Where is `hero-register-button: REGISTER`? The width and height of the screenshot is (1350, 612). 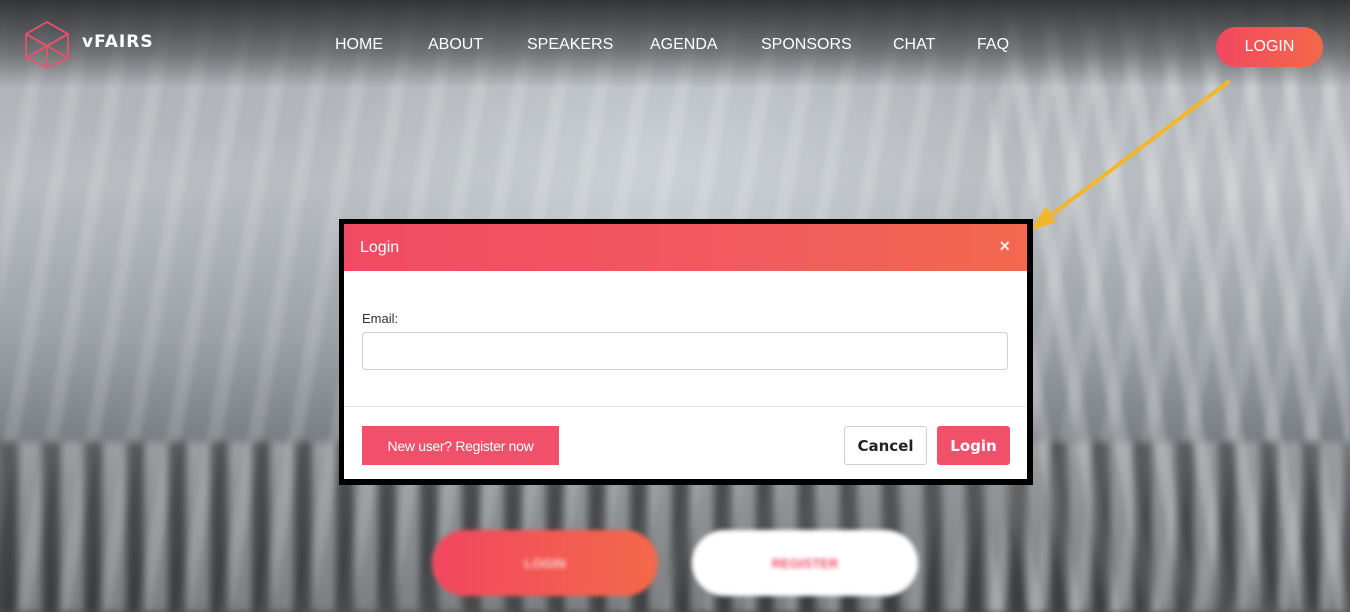 hero-register-button: REGISTER is located at coordinates (805, 563).